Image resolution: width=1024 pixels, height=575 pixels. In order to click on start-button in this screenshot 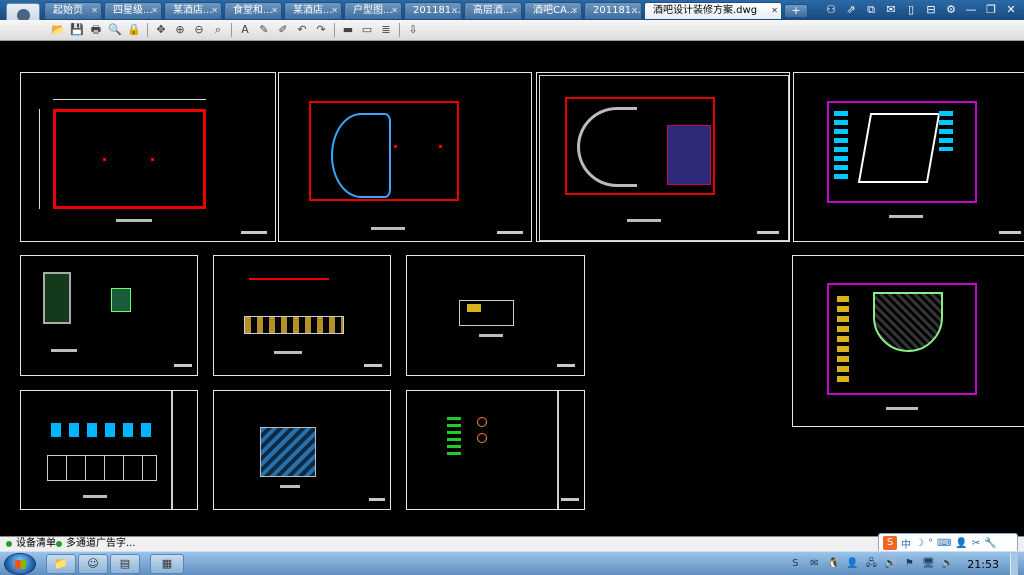, I will do `click(20, 564)`.